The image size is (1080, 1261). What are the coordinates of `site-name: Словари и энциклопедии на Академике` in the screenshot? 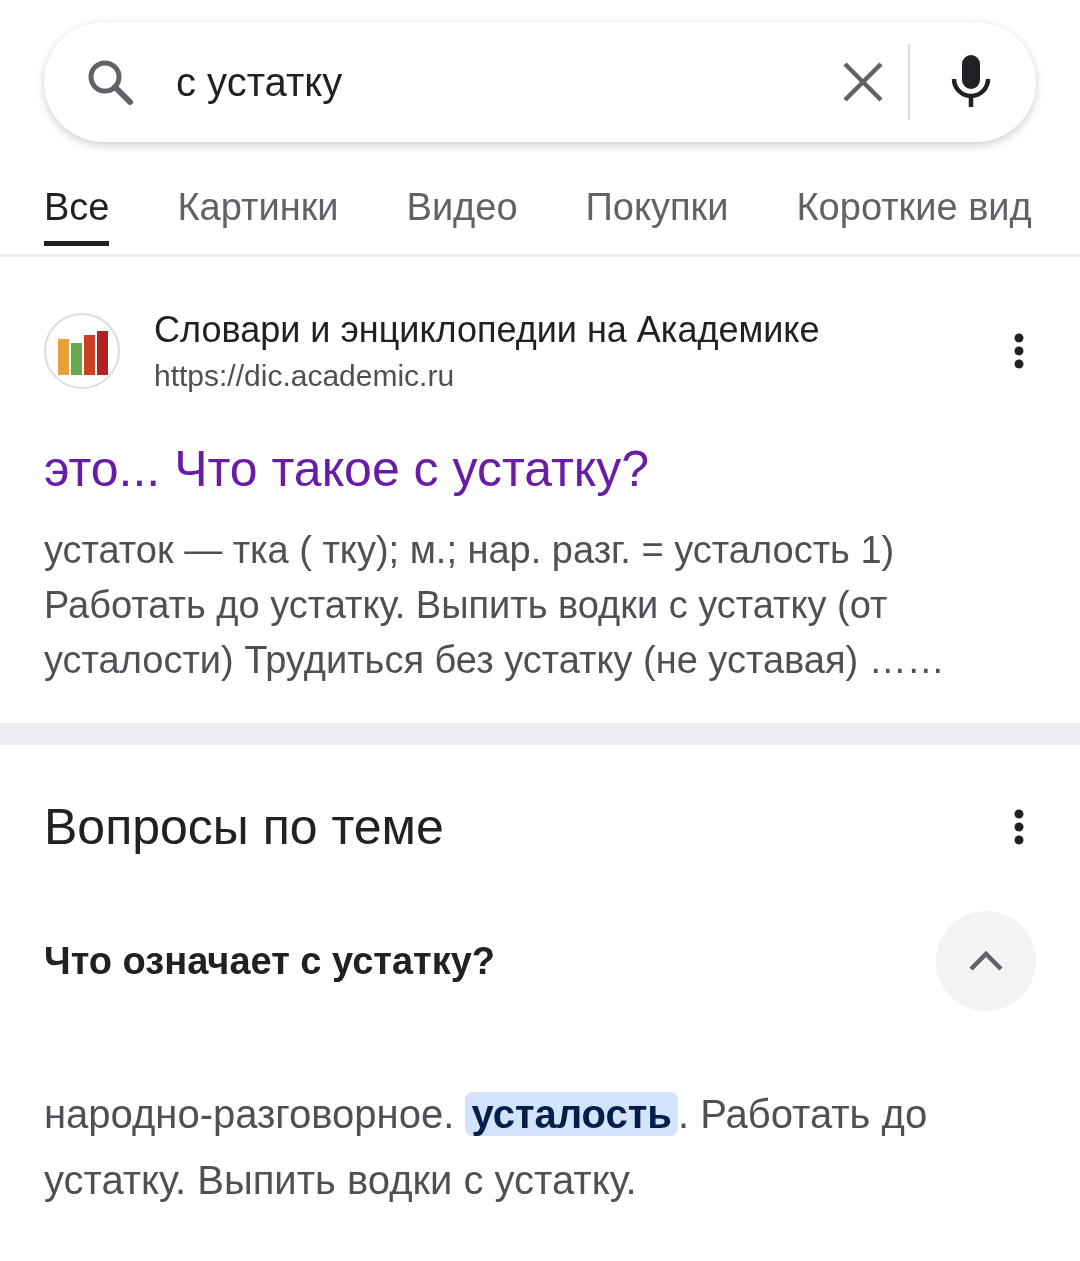 It's located at (487, 330).